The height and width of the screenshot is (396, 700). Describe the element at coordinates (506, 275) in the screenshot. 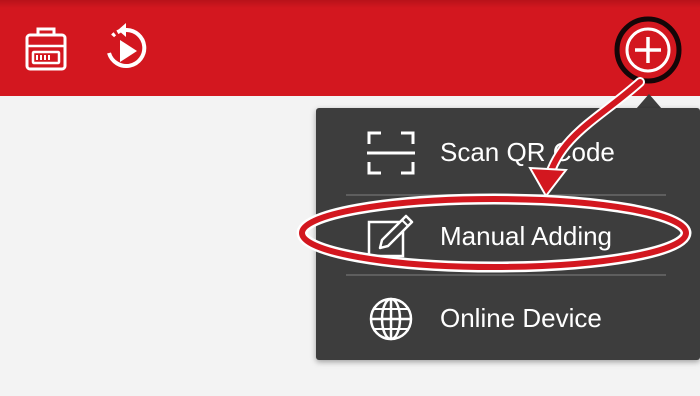

I see `menu-divider` at that location.